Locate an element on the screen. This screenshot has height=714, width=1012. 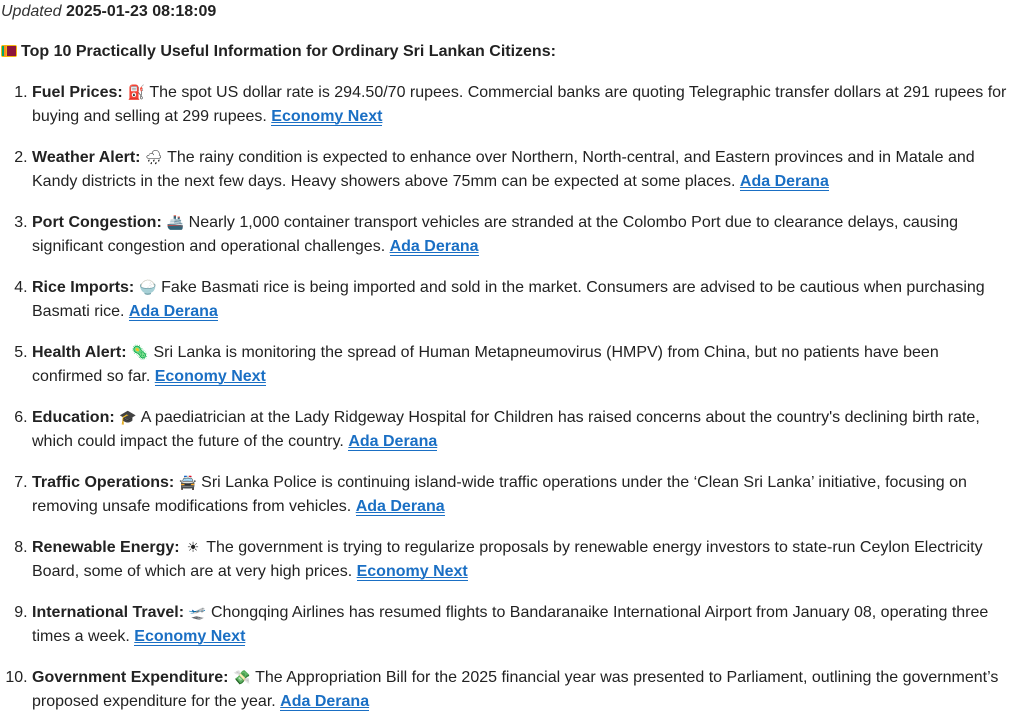
sun-icon: ☀ is located at coordinates (193, 547).